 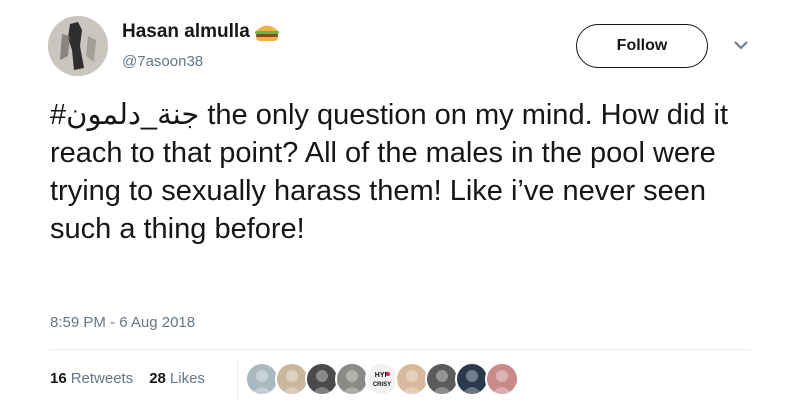 I want to click on liker-badge-bottom: CRISY, so click(x=382, y=385).